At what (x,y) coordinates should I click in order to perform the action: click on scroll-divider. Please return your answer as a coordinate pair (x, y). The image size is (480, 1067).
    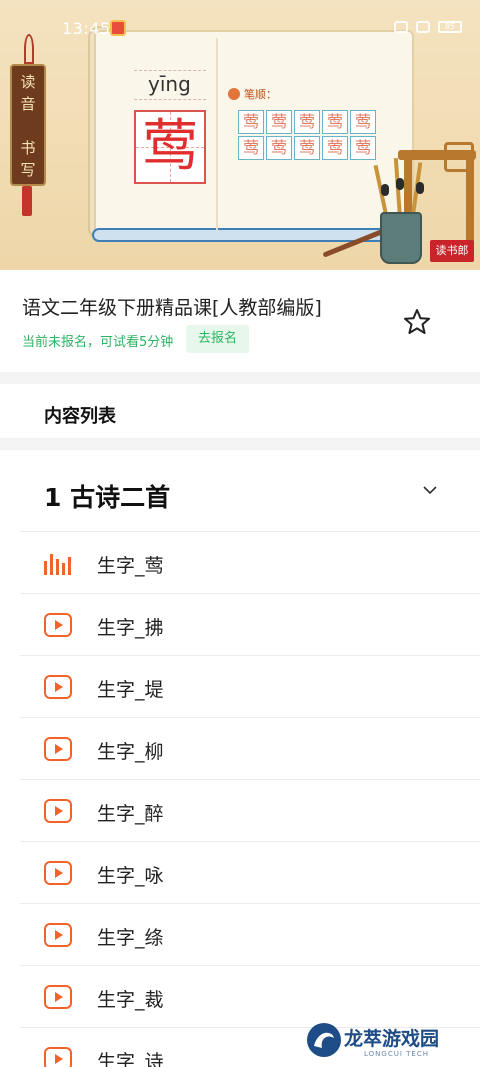
    Looking at the image, I should click on (217, 134).